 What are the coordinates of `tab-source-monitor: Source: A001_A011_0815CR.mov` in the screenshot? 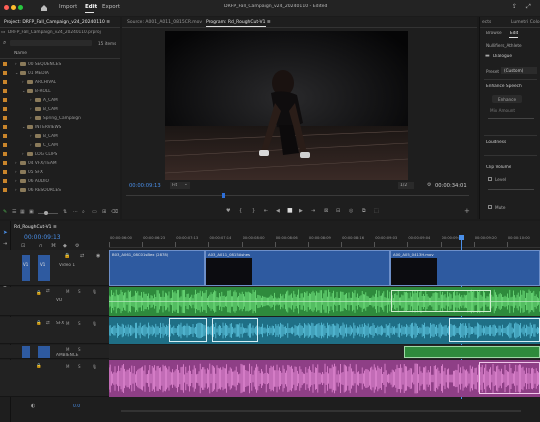 It's located at (164, 22).